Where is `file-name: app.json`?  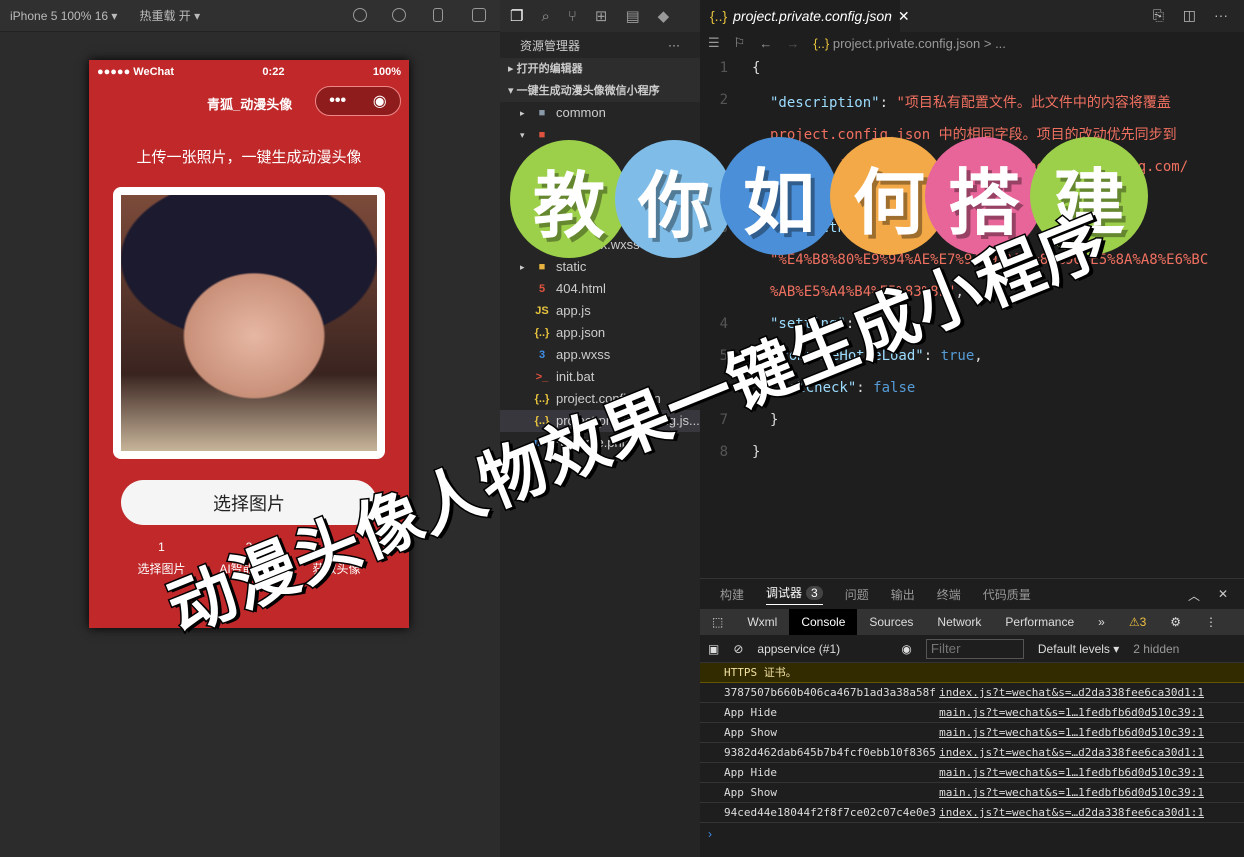 file-name: app.json is located at coordinates (581, 332).